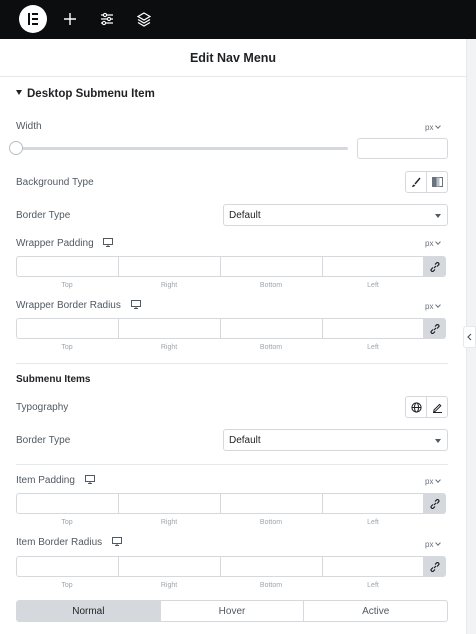 The width and height of the screenshot is (476, 634). Describe the element at coordinates (144, 19) in the screenshot. I see `layers-icon` at that location.